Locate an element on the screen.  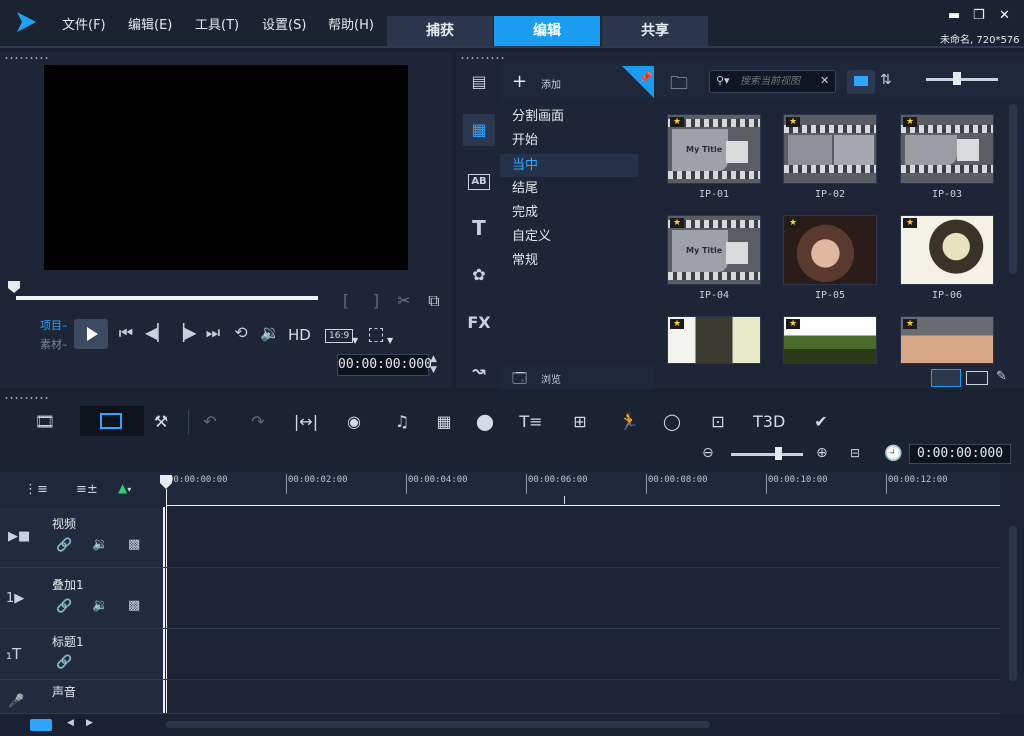
crop-icon is located at coordinates (376, 335).